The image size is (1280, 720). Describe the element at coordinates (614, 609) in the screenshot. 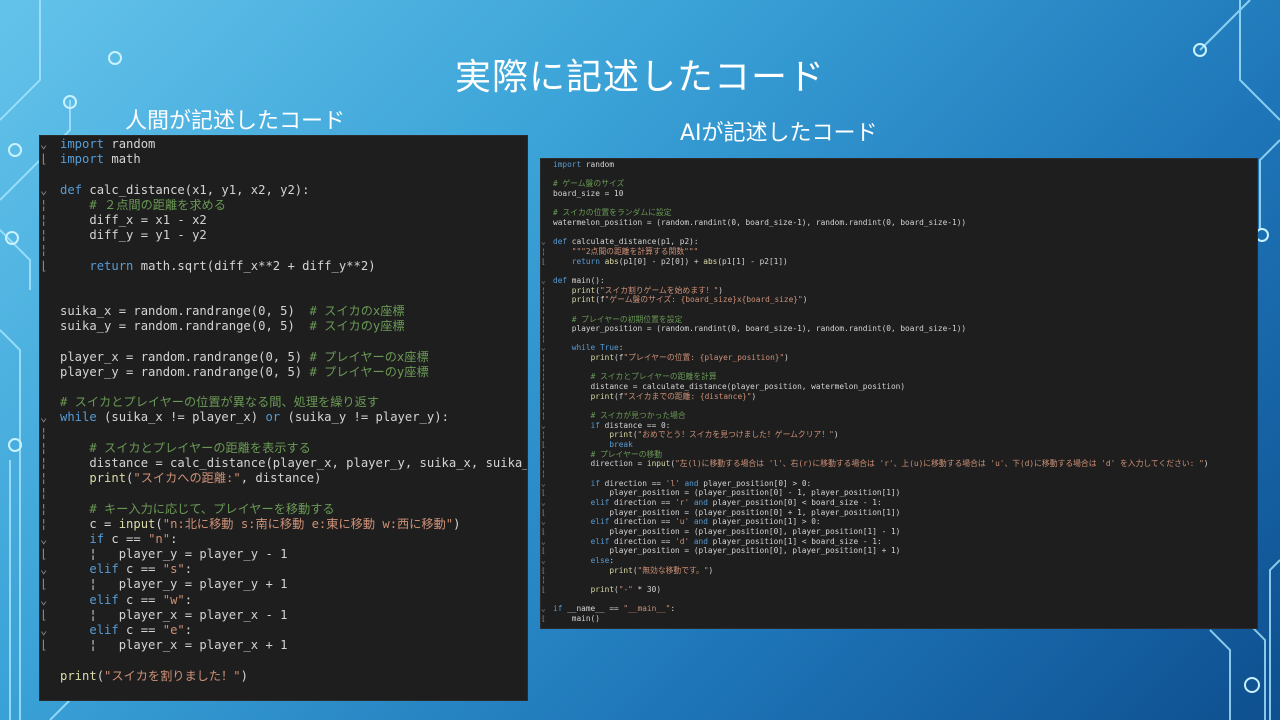

I see `code-text: if __name__ == "__main__":` at that location.